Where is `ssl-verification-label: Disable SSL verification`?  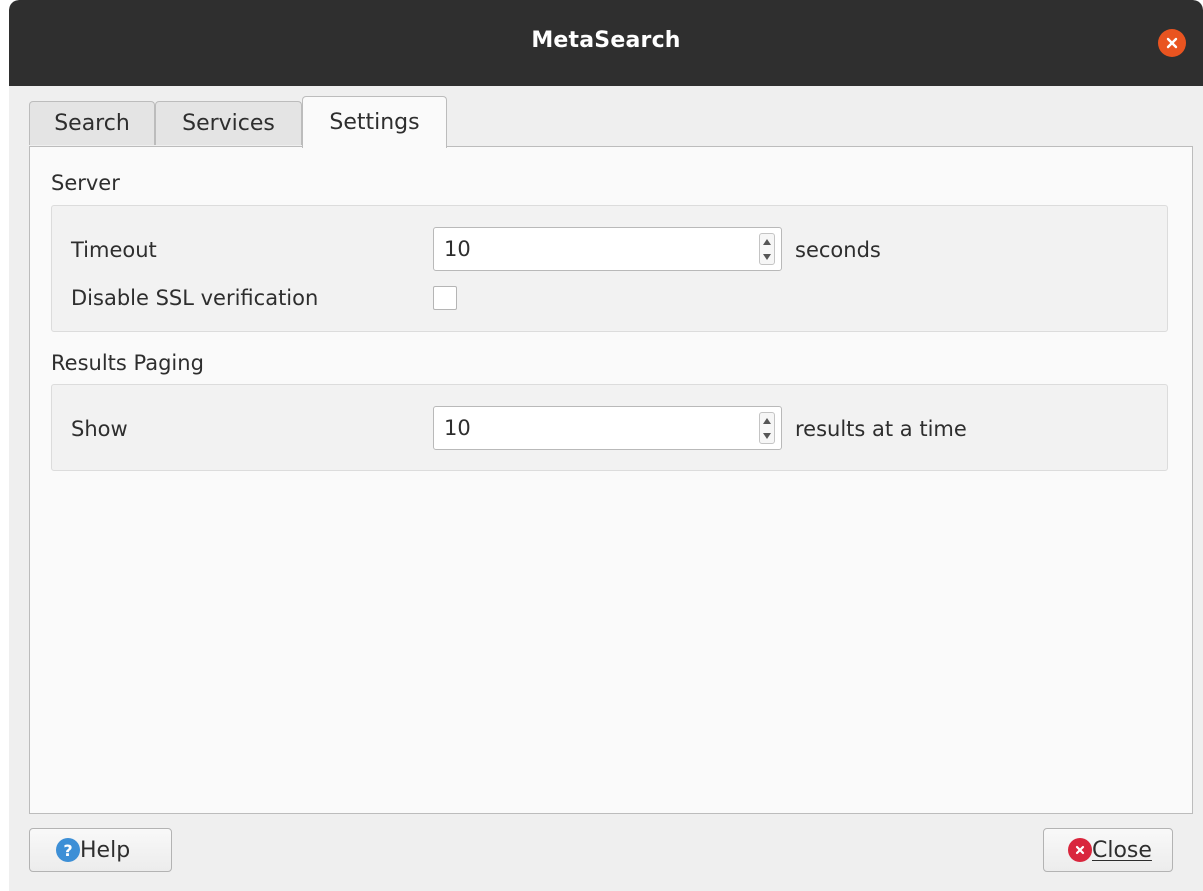
ssl-verification-label: Disable SSL verification is located at coordinates (195, 298).